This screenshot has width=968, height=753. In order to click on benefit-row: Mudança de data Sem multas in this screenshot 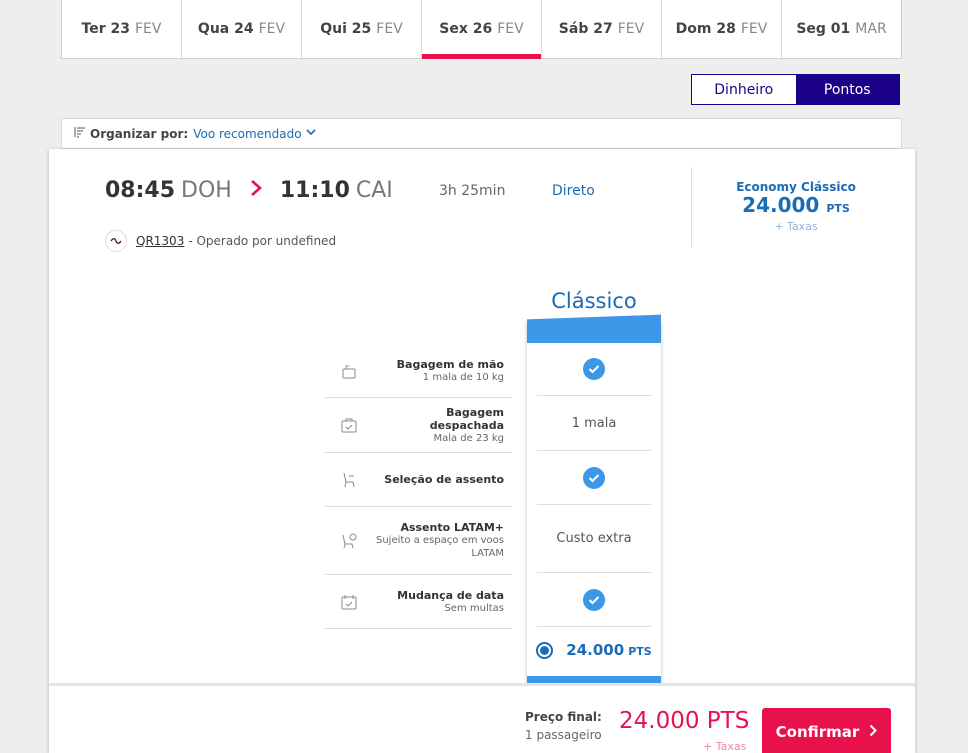, I will do `click(418, 602)`.